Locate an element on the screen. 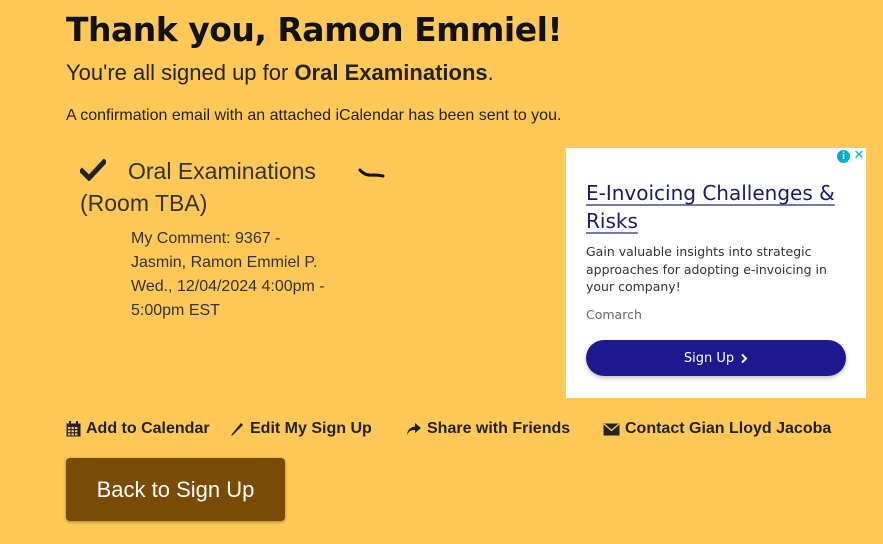 This screenshot has height=544, width=883. stray-mark is located at coordinates (371, 173).